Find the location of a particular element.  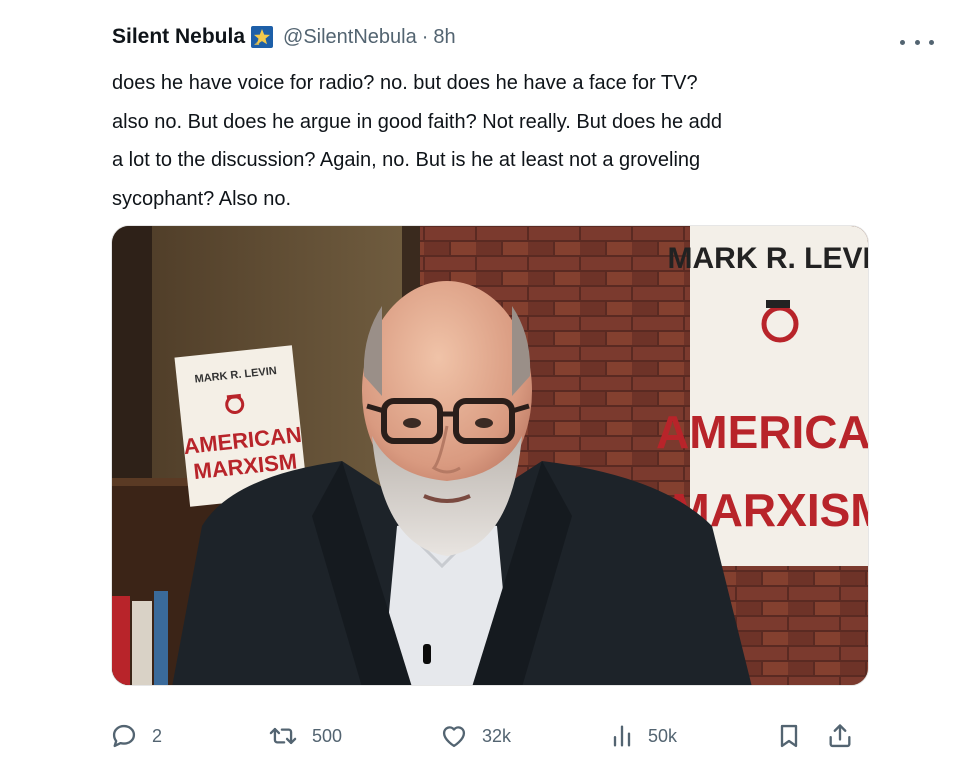

reply-button: 2 is located at coordinates (136, 736).